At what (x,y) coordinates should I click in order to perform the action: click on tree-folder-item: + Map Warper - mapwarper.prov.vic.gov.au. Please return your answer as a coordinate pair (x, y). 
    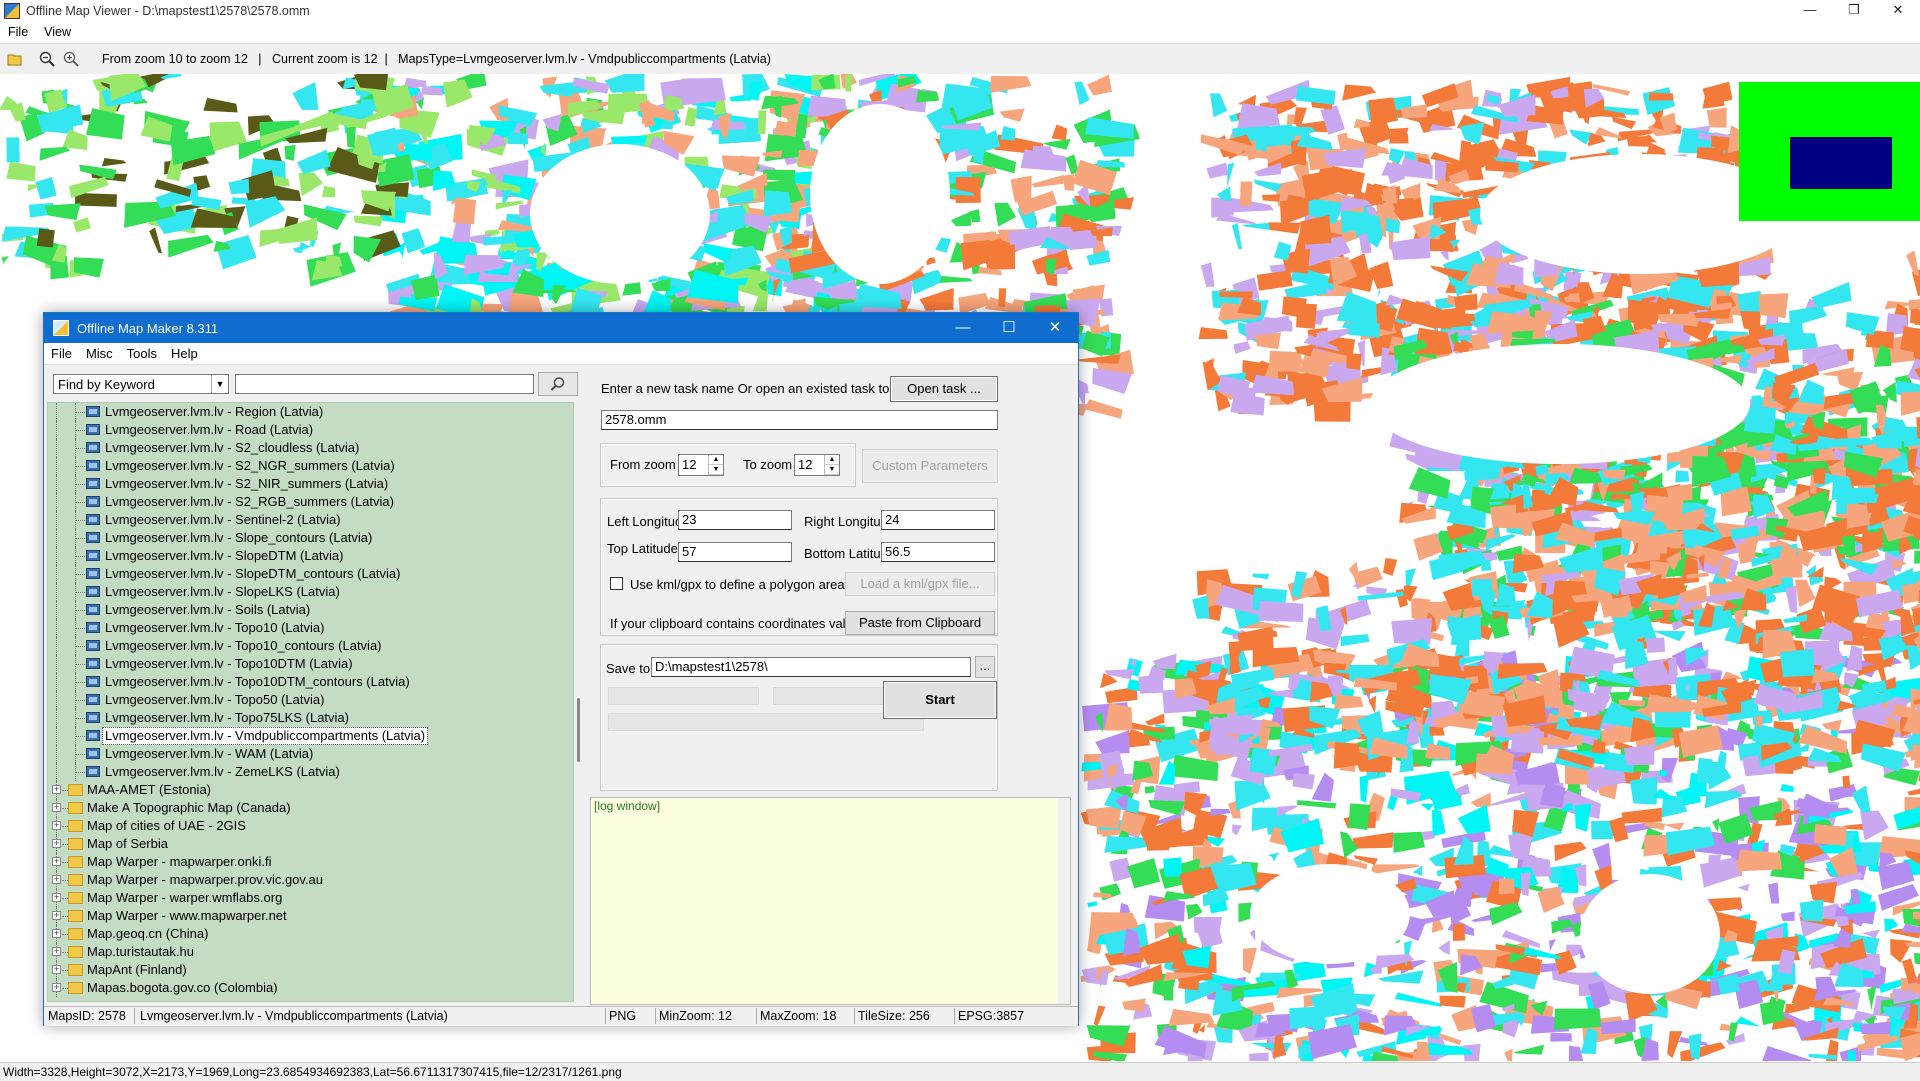
    Looking at the image, I should click on (310, 880).